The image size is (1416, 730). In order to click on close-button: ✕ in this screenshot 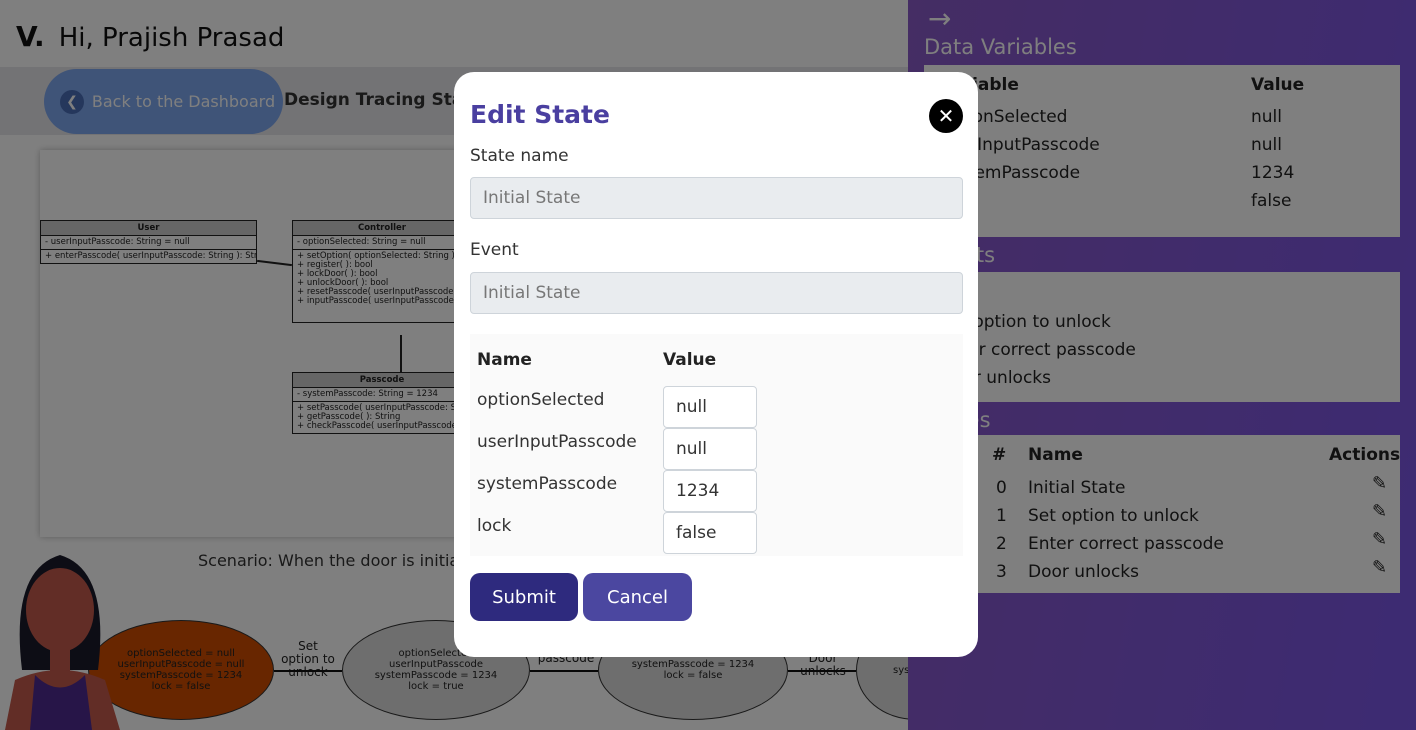, I will do `click(946, 116)`.